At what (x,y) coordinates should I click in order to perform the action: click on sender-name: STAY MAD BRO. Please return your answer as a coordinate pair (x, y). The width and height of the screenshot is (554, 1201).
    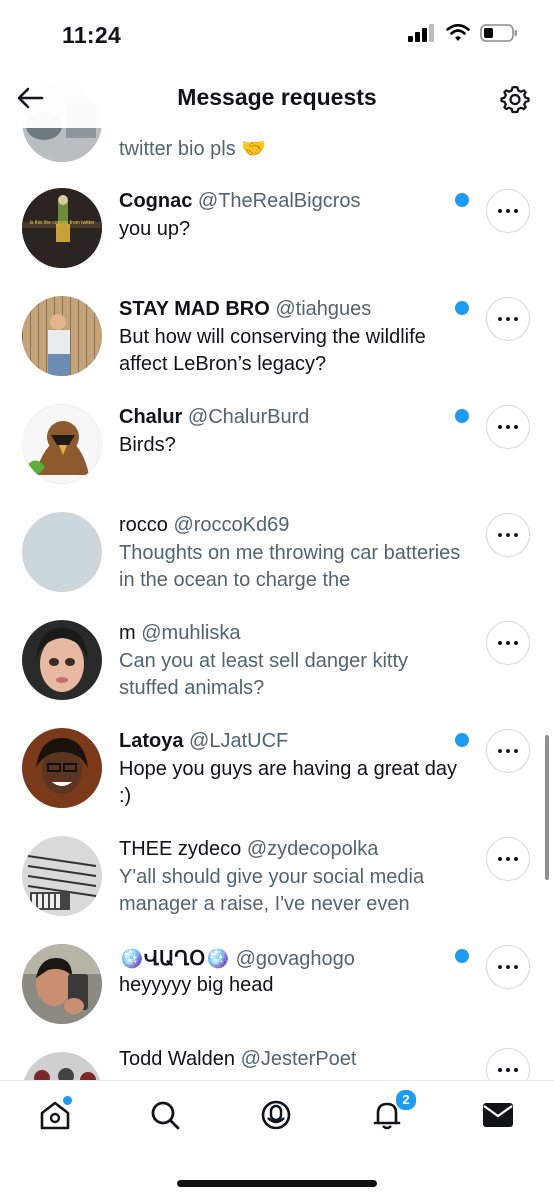
    Looking at the image, I should click on (194, 309).